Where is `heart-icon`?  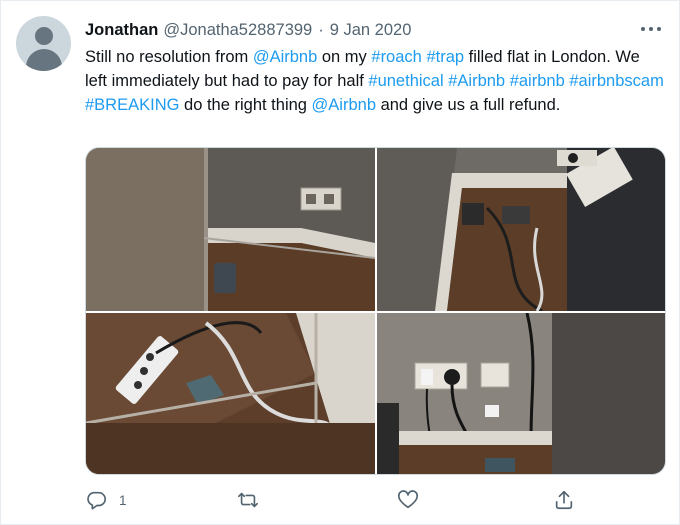
heart-icon is located at coordinates (408, 499).